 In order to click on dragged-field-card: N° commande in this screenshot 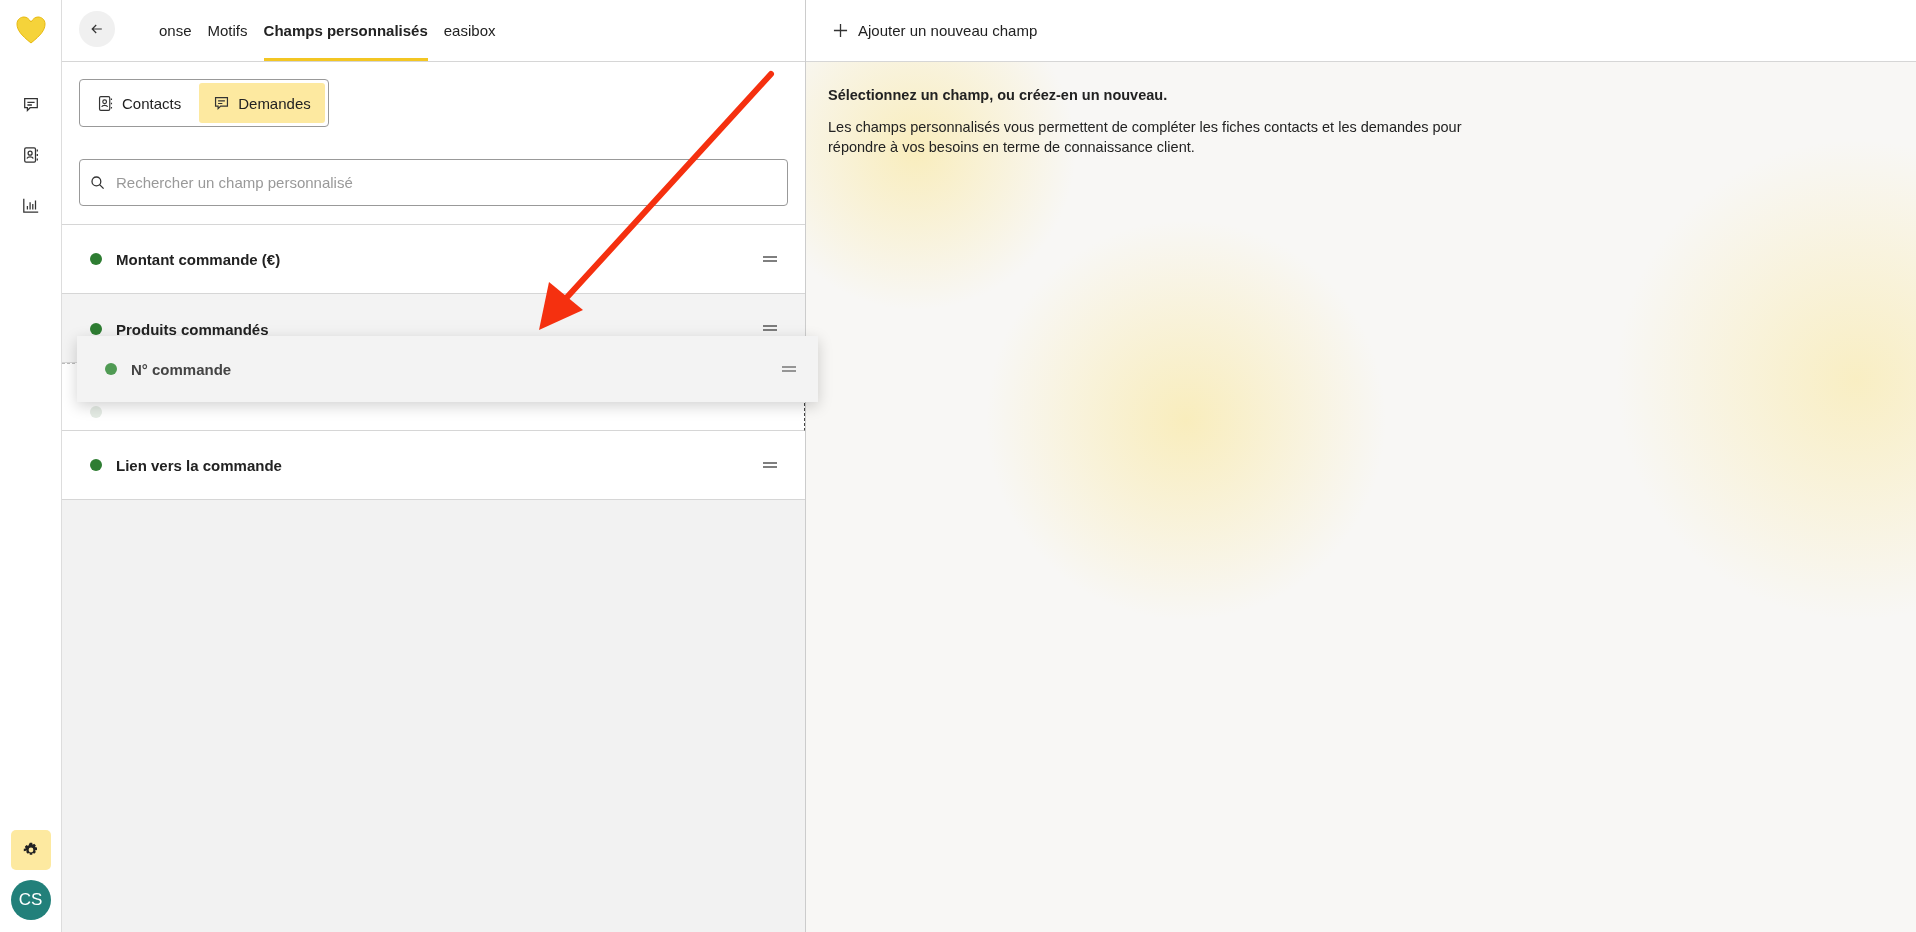, I will do `click(447, 369)`.